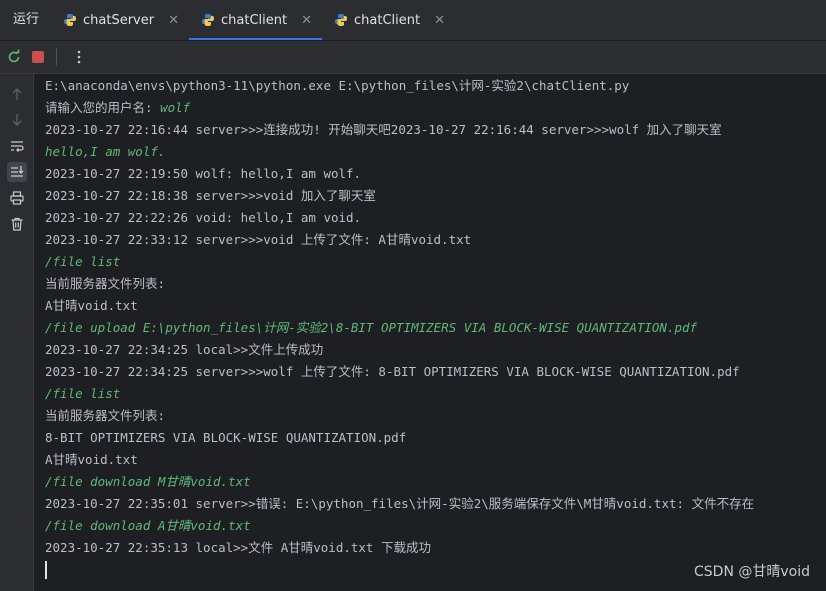 This screenshot has height=591, width=826. Describe the element at coordinates (17, 198) in the screenshot. I see `print-icon` at that location.